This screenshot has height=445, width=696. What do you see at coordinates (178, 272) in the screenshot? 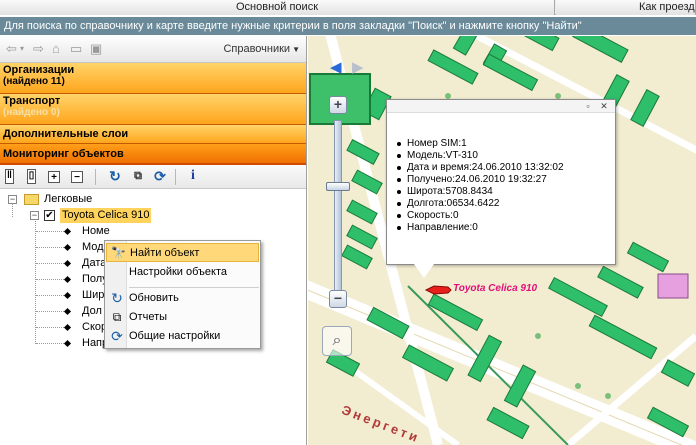
I see `menu-item-label: Настройки объекта` at bounding box center [178, 272].